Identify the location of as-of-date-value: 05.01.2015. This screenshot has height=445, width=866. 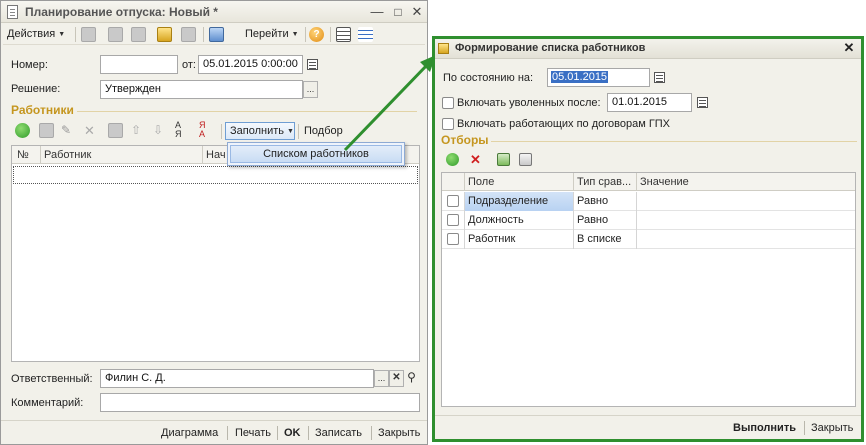
(580, 77).